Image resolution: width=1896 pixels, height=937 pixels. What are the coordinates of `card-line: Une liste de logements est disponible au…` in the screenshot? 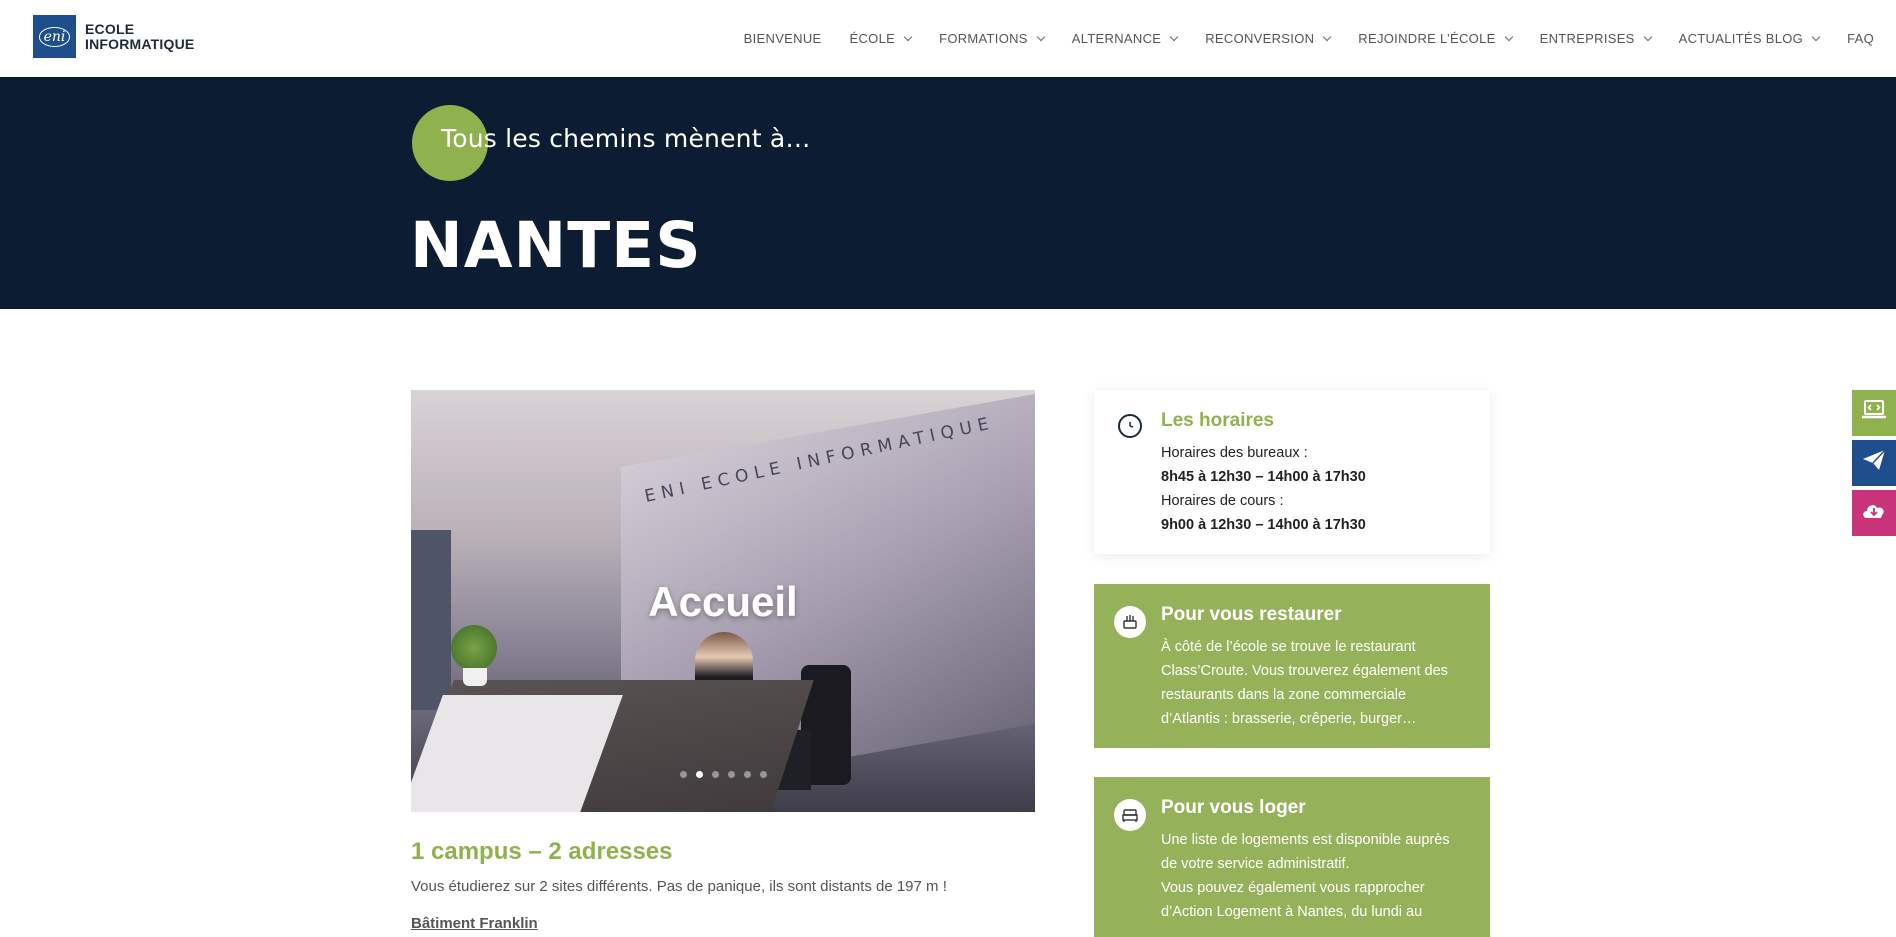 It's located at (1305, 840).